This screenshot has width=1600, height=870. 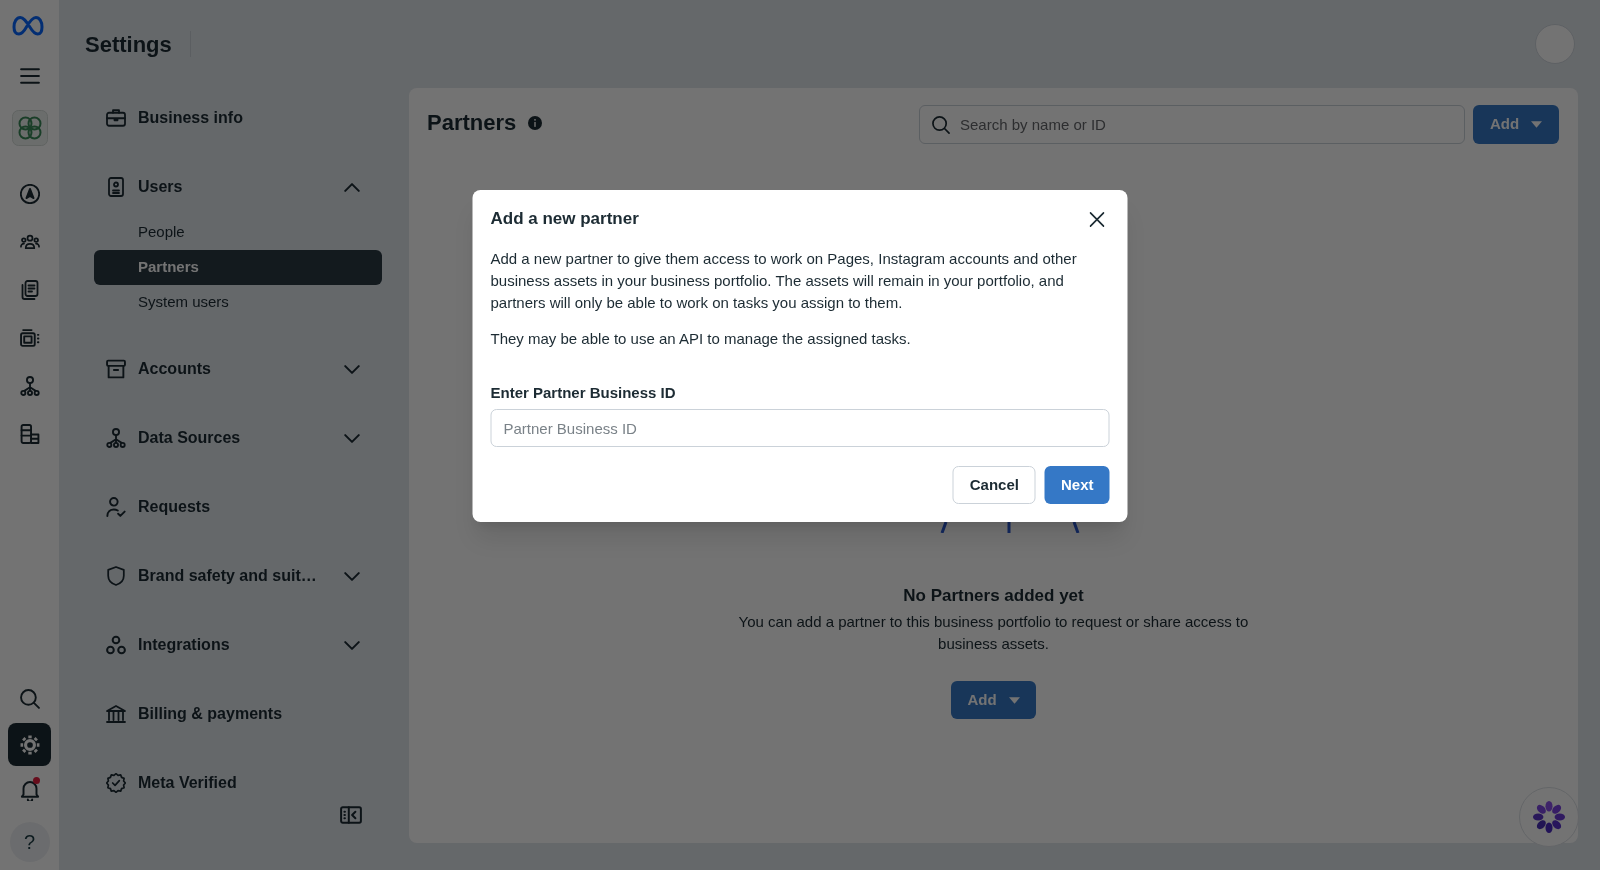 What do you see at coordinates (238, 187) in the screenshot?
I see `sidebar-group: Users` at bounding box center [238, 187].